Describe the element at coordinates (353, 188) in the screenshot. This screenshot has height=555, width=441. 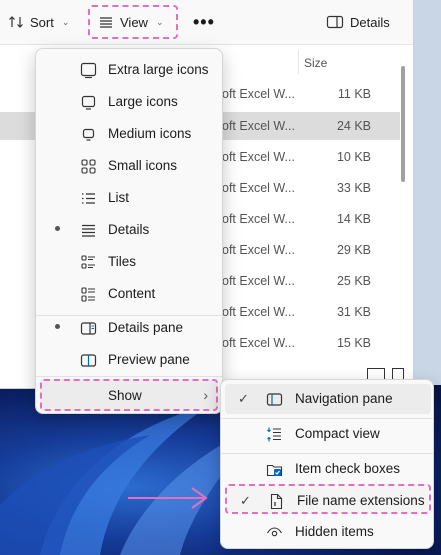
I see `file-size: 33 KB` at that location.